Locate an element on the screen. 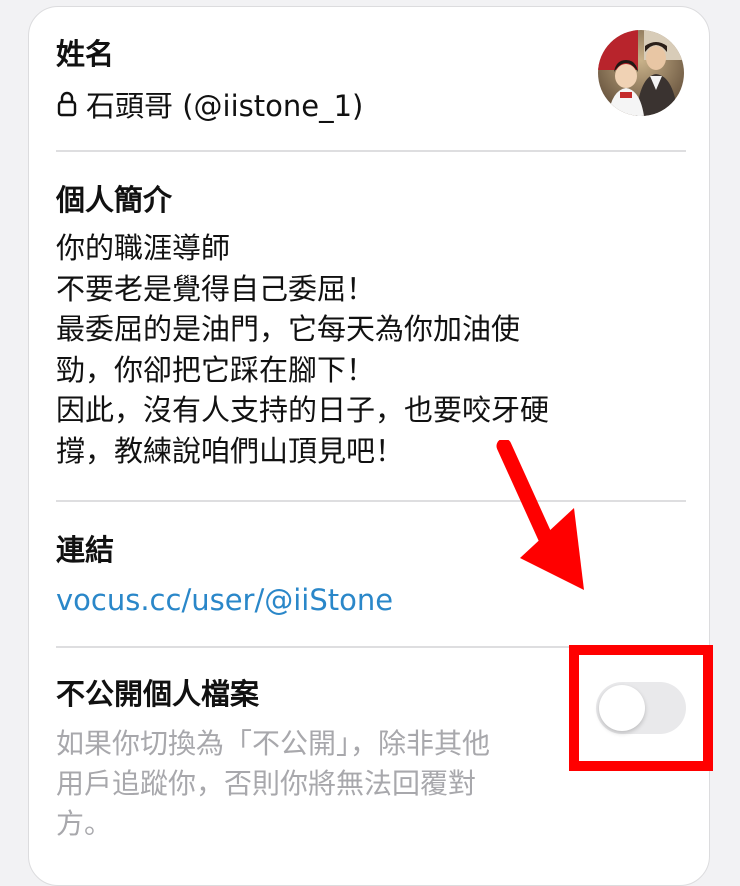 Image resolution: width=740 pixels, height=886 pixels. description-line: 如果你切換為「不公開」，除非其他 is located at coordinates (273, 743).